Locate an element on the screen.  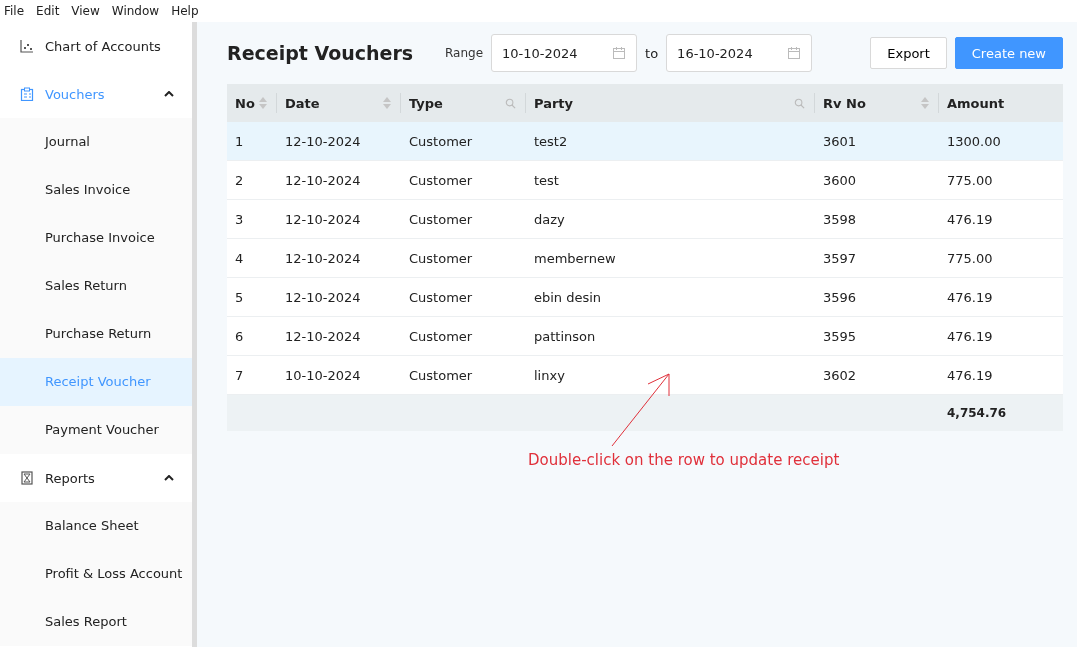
table-row: 4 12-10-2024 Customer membernew 3597 775.00 is located at coordinates (645, 258).